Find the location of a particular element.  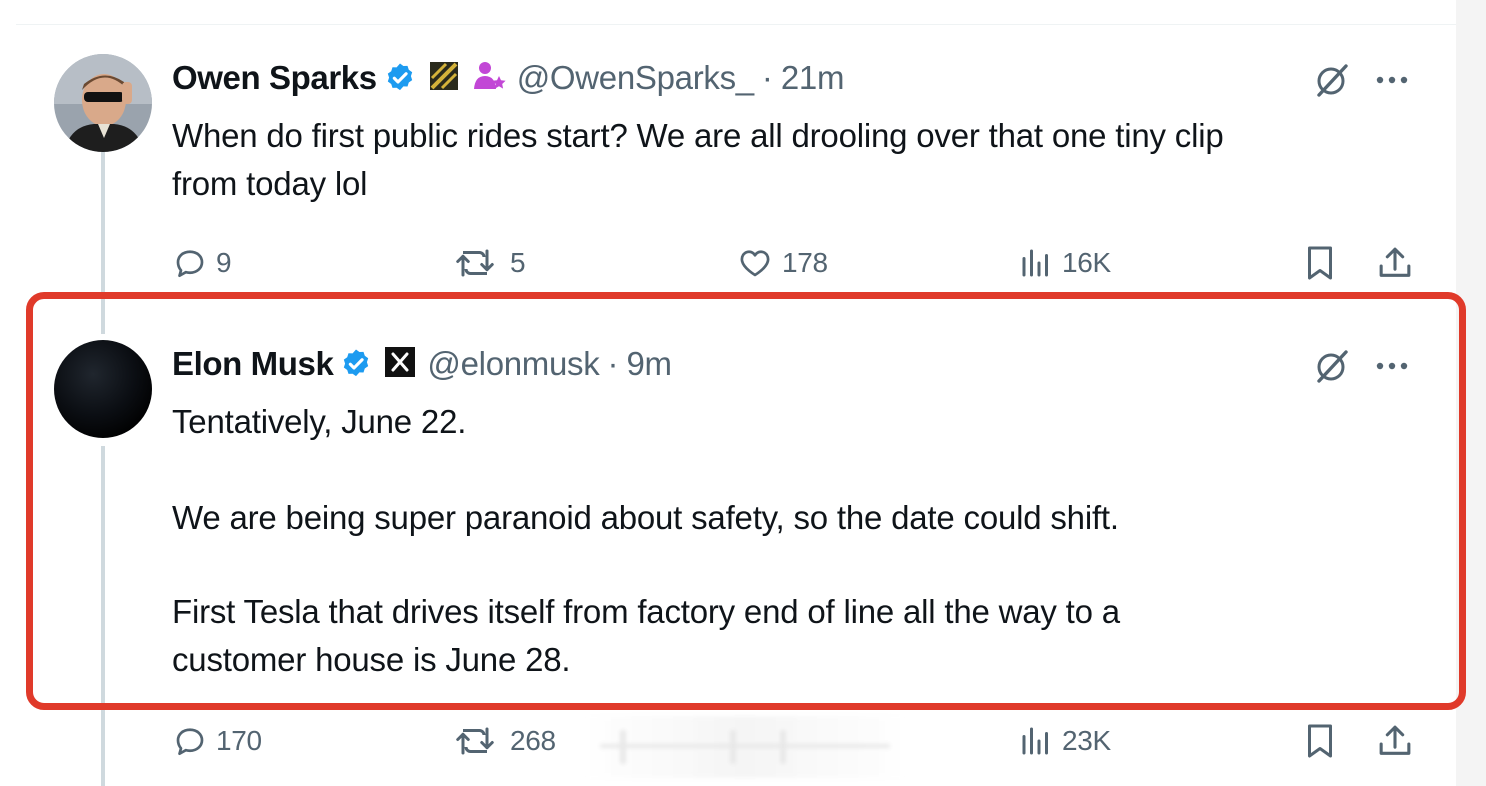

tweet-text-line: from today lol is located at coordinates (270, 183).